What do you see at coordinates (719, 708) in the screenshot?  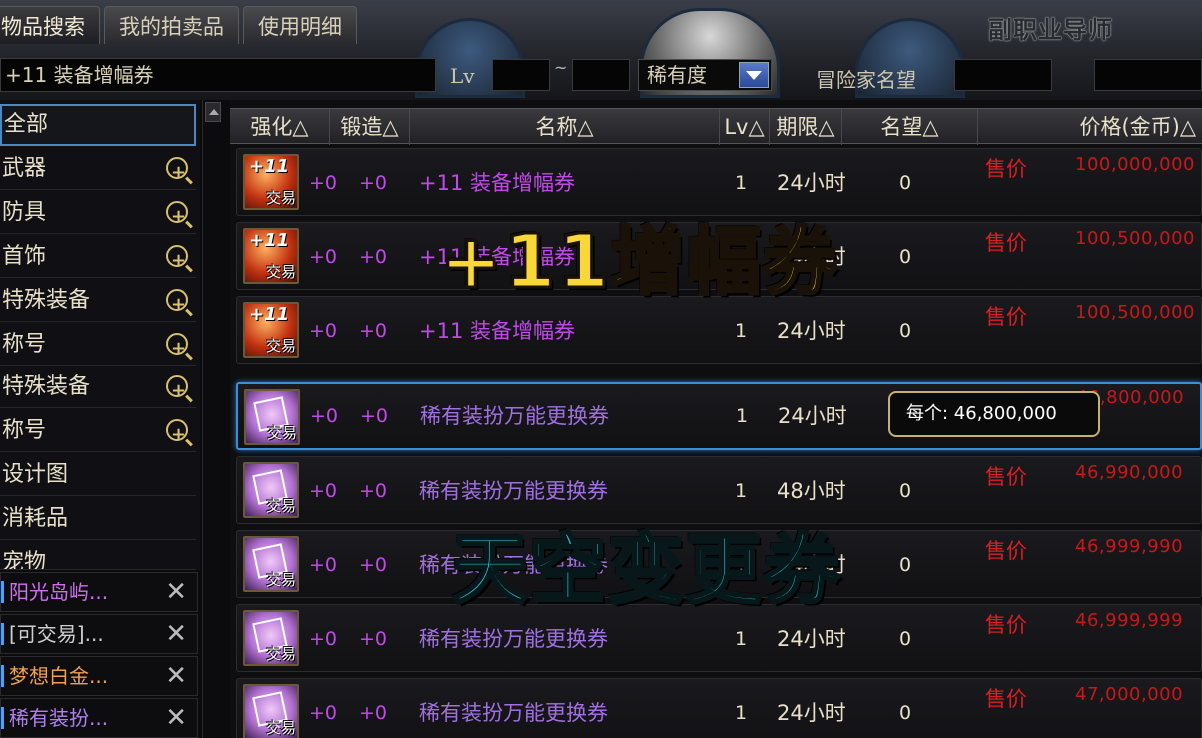 I see `table-row: 交易 +0 +0 稀有装扮万能更换券 1 24小时 0 售价 47,000,000` at bounding box center [719, 708].